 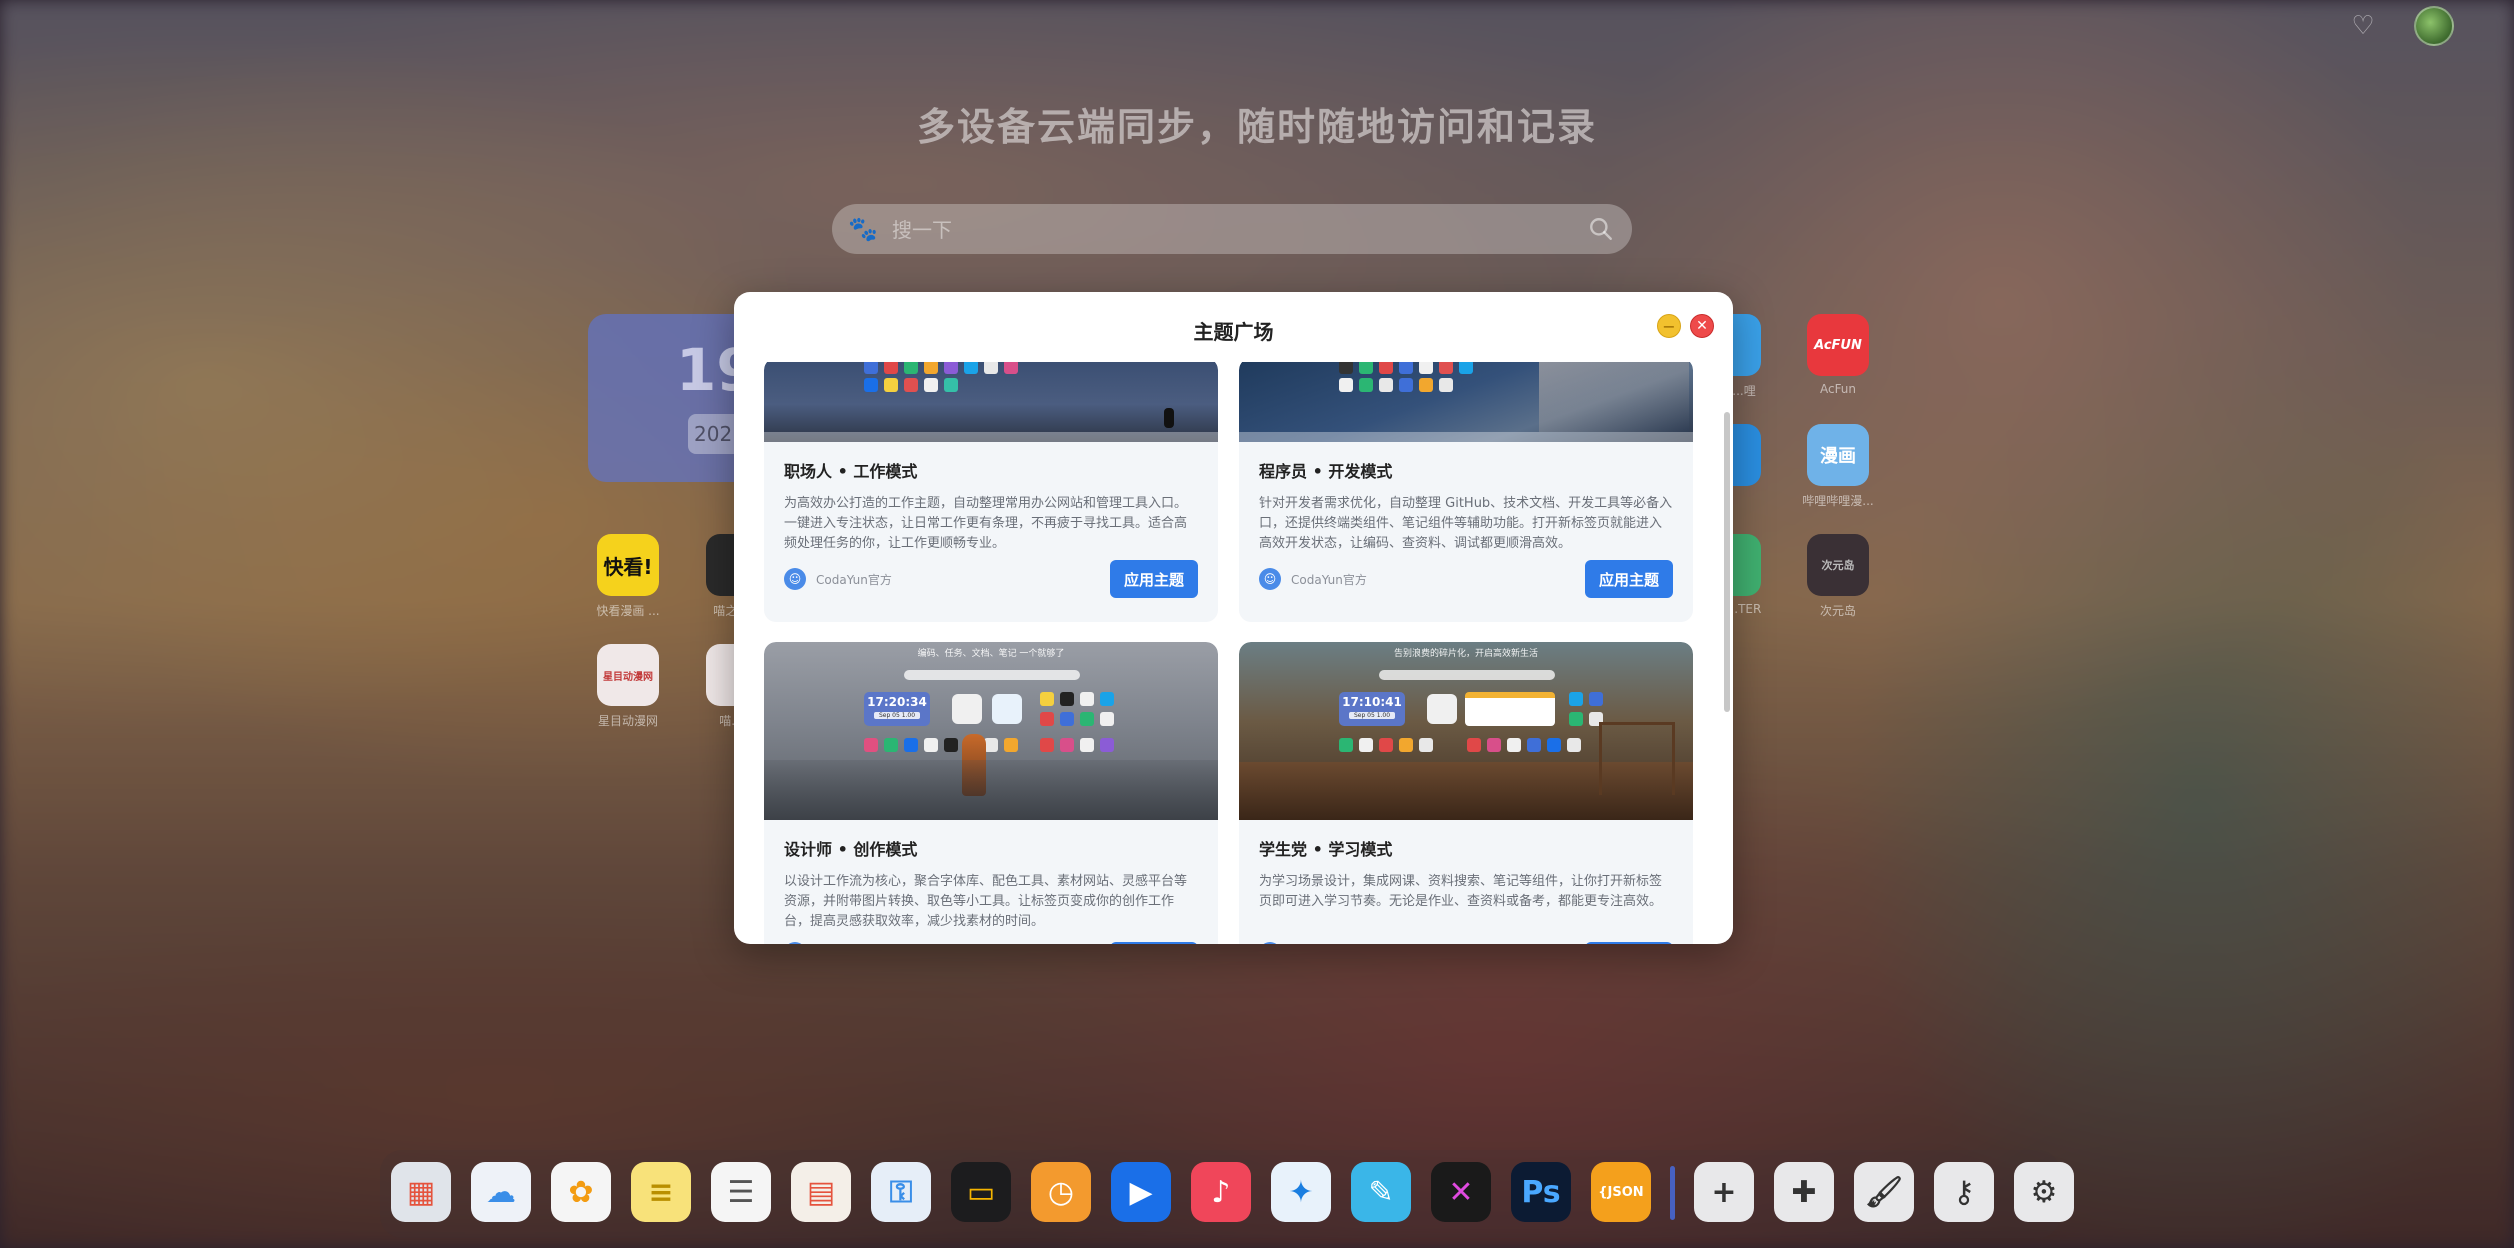 I want to click on app-tile-partial-right, so click(x=1747, y=455).